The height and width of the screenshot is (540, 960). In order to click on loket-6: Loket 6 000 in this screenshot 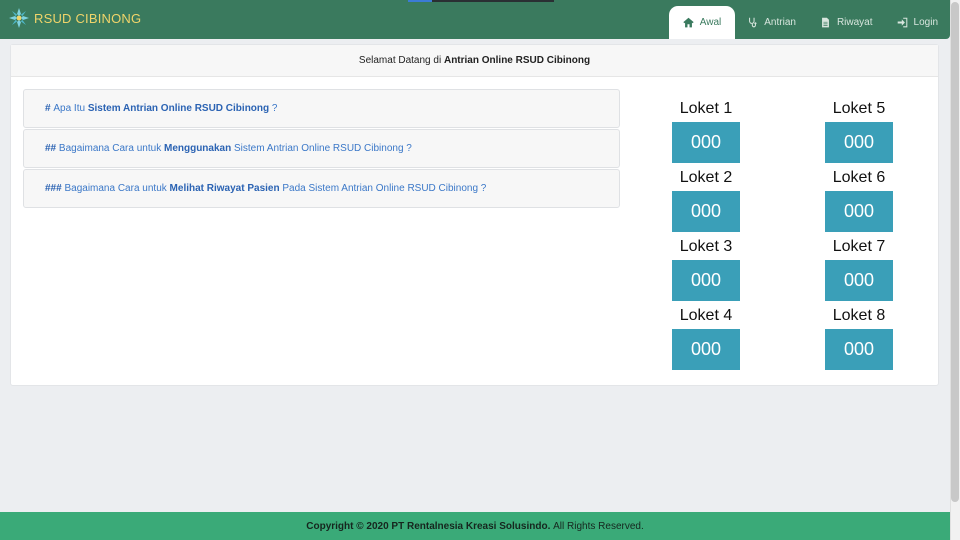, I will do `click(859, 199)`.